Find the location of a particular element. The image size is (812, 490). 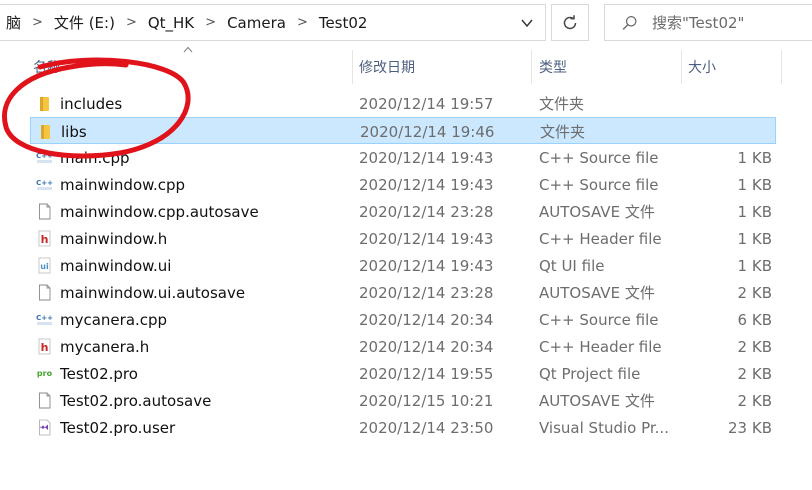

svg-text: ui is located at coordinates (44, 266).